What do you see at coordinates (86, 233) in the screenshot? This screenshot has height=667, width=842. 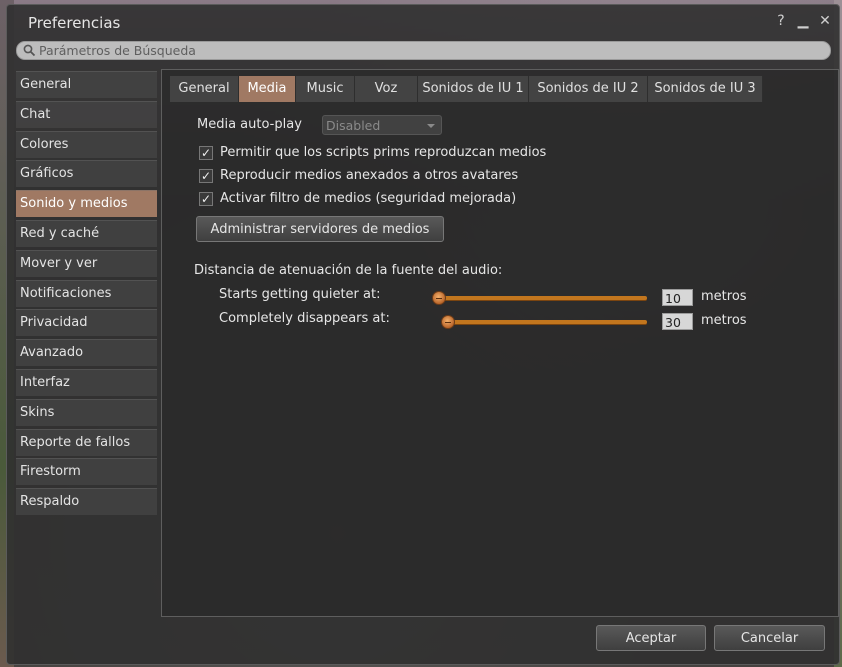 I see `sidebar-item-red-y-cache: Red y caché` at bounding box center [86, 233].